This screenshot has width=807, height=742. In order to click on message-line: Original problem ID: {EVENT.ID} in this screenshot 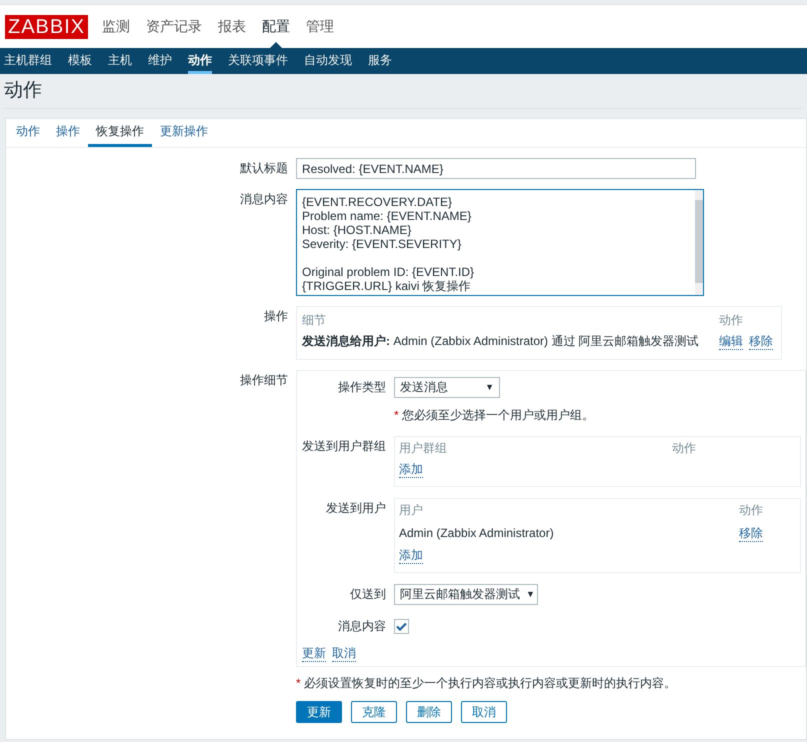, I will do `click(389, 272)`.